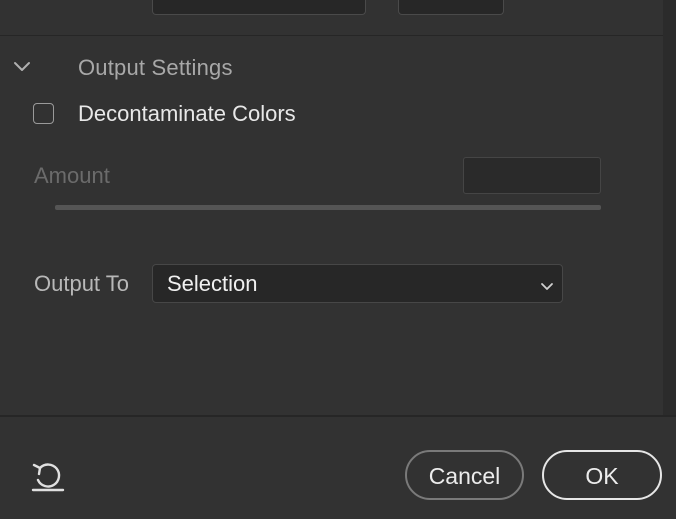 The image size is (676, 519). I want to click on output-to-label: Output To, so click(81, 283).